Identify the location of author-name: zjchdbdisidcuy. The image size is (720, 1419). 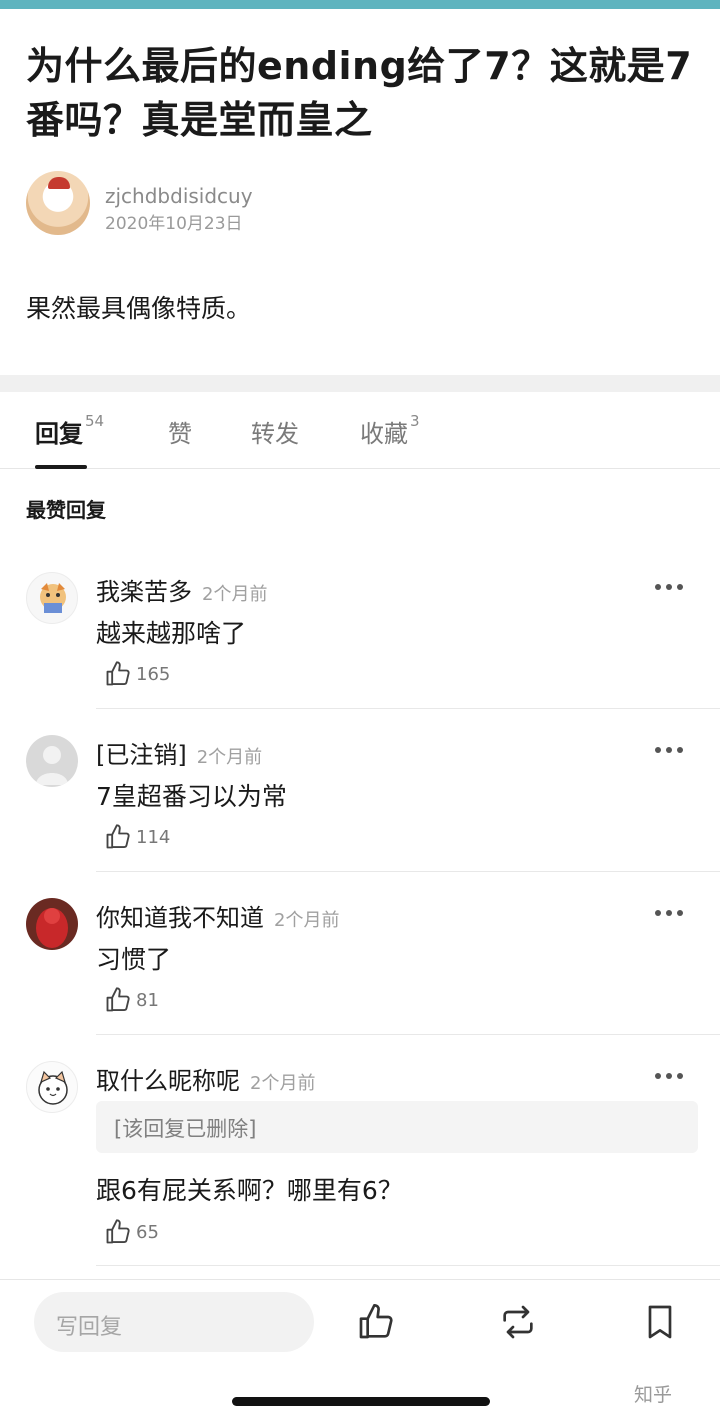
(179, 196).